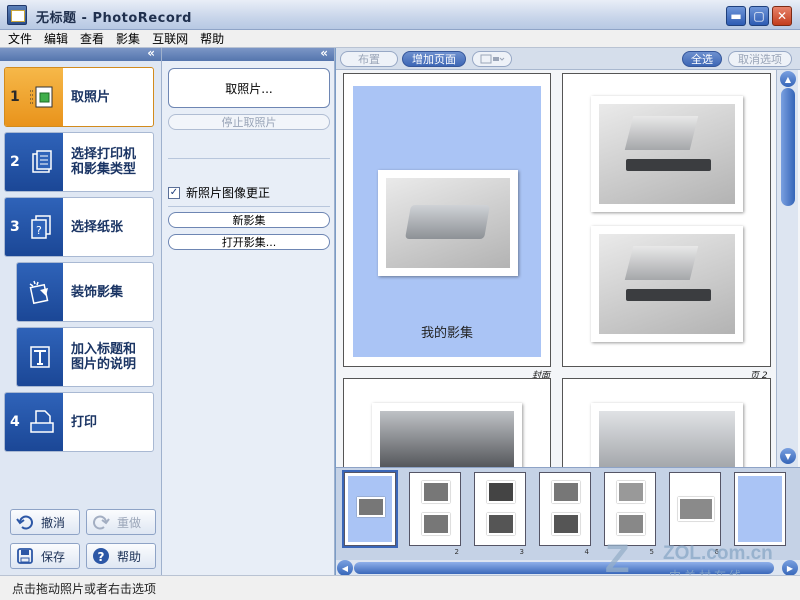 This screenshot has width=800, height=600. What do you see at coordinates (760, 59) in the screenshot?
I see `deselect-button: 取消选项` at bounding box center [760, 59].